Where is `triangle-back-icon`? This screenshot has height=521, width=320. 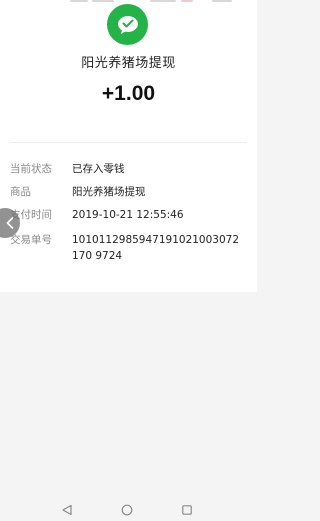
triangle-back-icon is located at coordinates (67, 510).